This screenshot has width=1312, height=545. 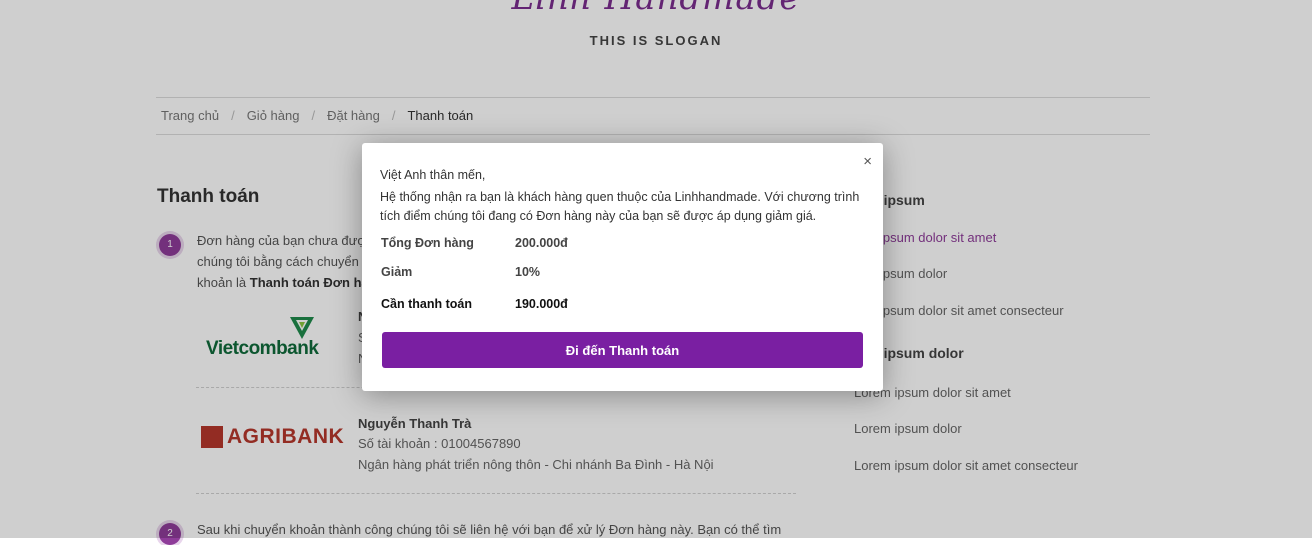 What do you see at coordinates (528, 272) in the screenshot?
I see `discount-value: 10%` at bounding box center [528, 272].